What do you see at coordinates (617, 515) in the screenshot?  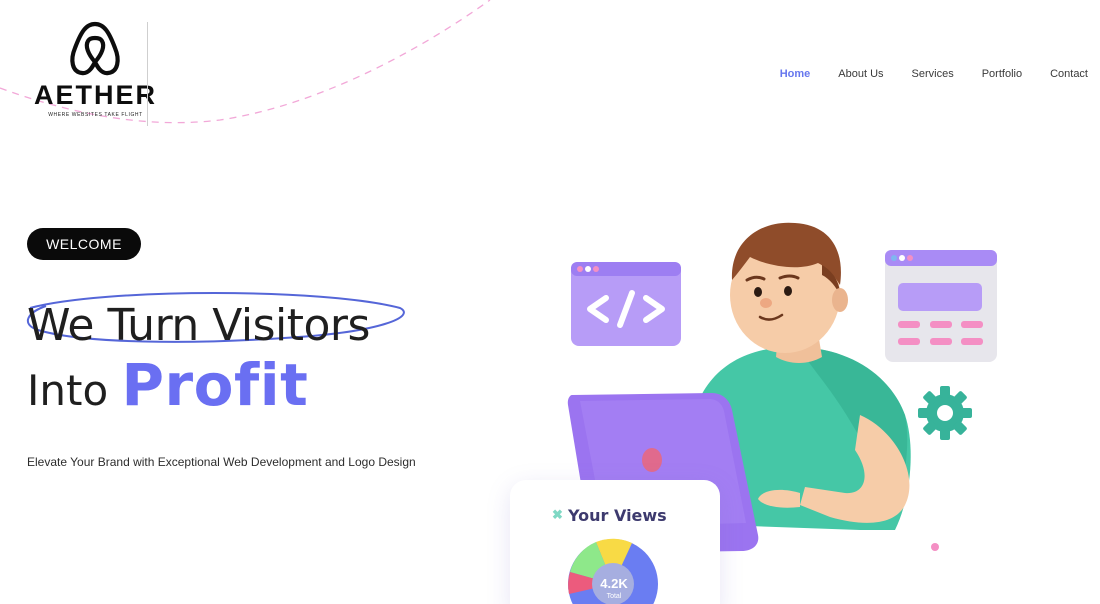 I see `views-card-title: Your Views` at bounding box center [617, 515].